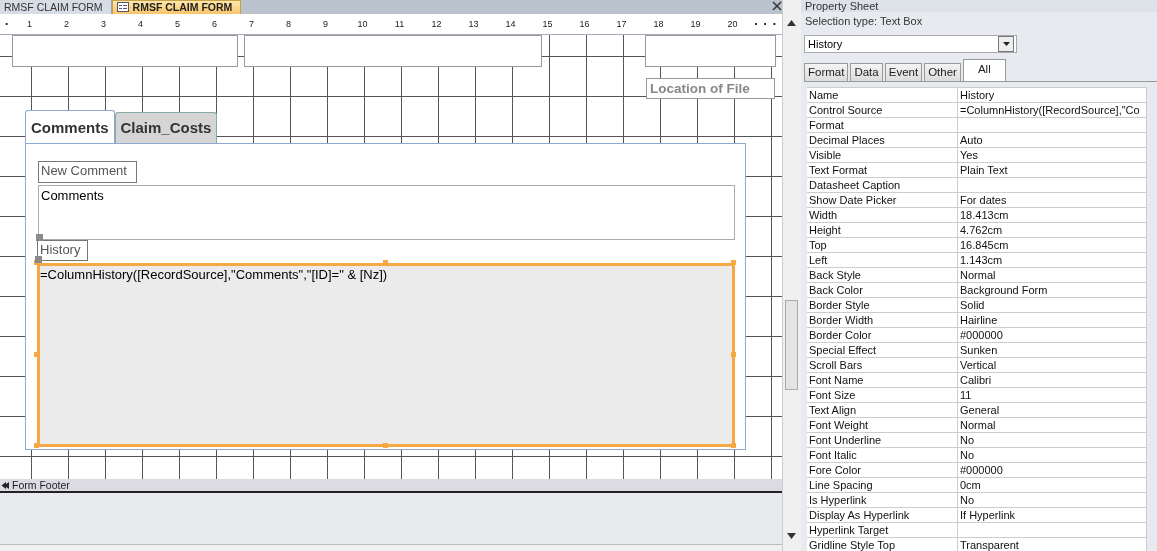  What do you see at coordinates (882, 125) in the screenshot?
I see `property-name: Format` at bounding box center [882, 125].